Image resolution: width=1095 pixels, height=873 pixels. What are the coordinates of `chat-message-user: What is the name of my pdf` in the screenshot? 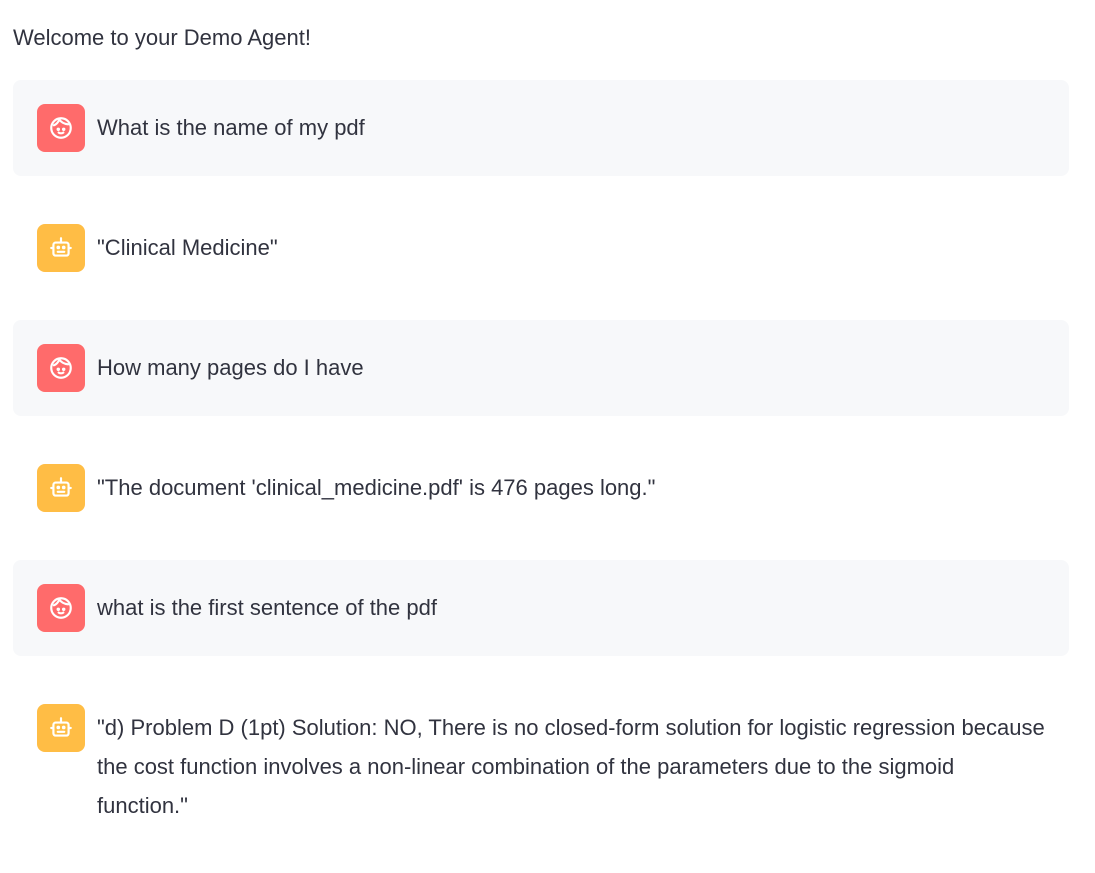 It's located at (541, 128).